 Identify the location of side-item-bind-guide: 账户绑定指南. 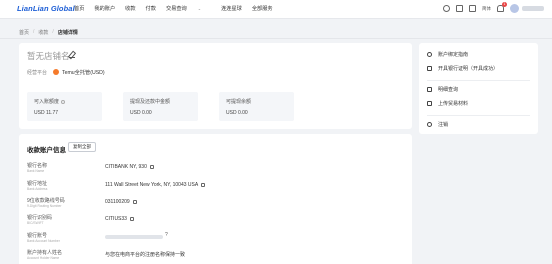
(447, 54).